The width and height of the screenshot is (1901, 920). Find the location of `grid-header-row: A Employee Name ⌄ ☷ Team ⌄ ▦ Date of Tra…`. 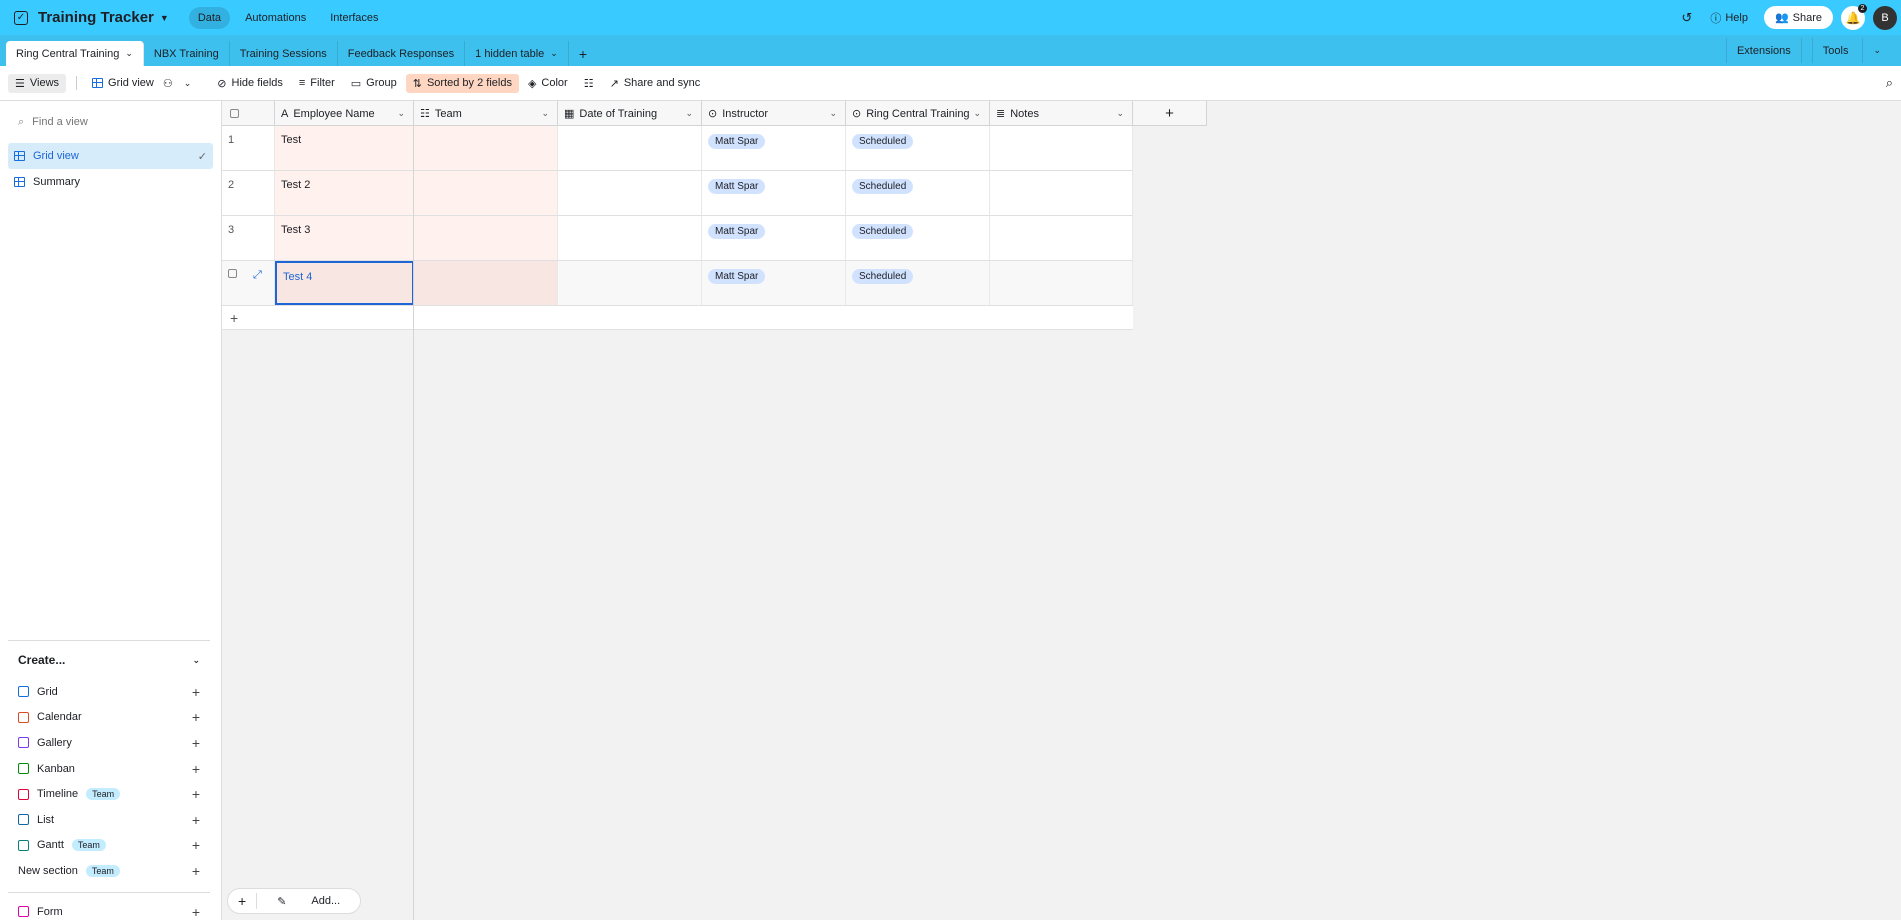

grid-header-row: A Employee Name ⌄ ☷ Team ⌄ ▦ Date of Tra… is located at coordinates (714, 113).